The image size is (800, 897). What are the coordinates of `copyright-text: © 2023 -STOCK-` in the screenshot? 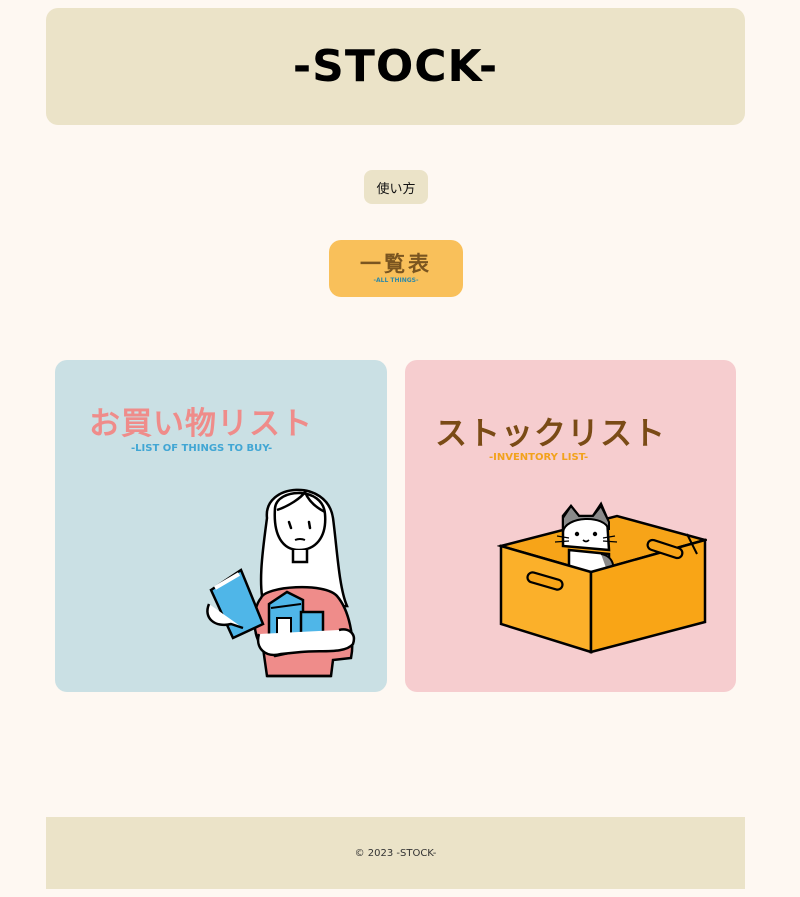 It's located at (395, 853).